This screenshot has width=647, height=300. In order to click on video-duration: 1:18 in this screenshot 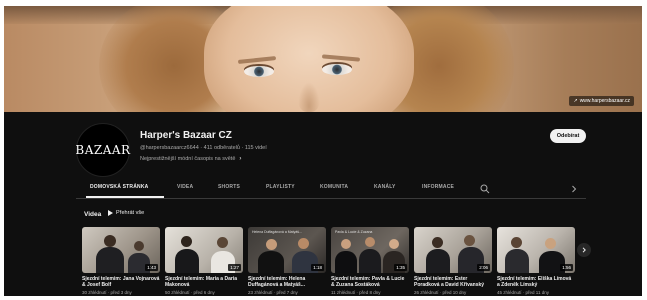, I will do `click(317, 267)`.